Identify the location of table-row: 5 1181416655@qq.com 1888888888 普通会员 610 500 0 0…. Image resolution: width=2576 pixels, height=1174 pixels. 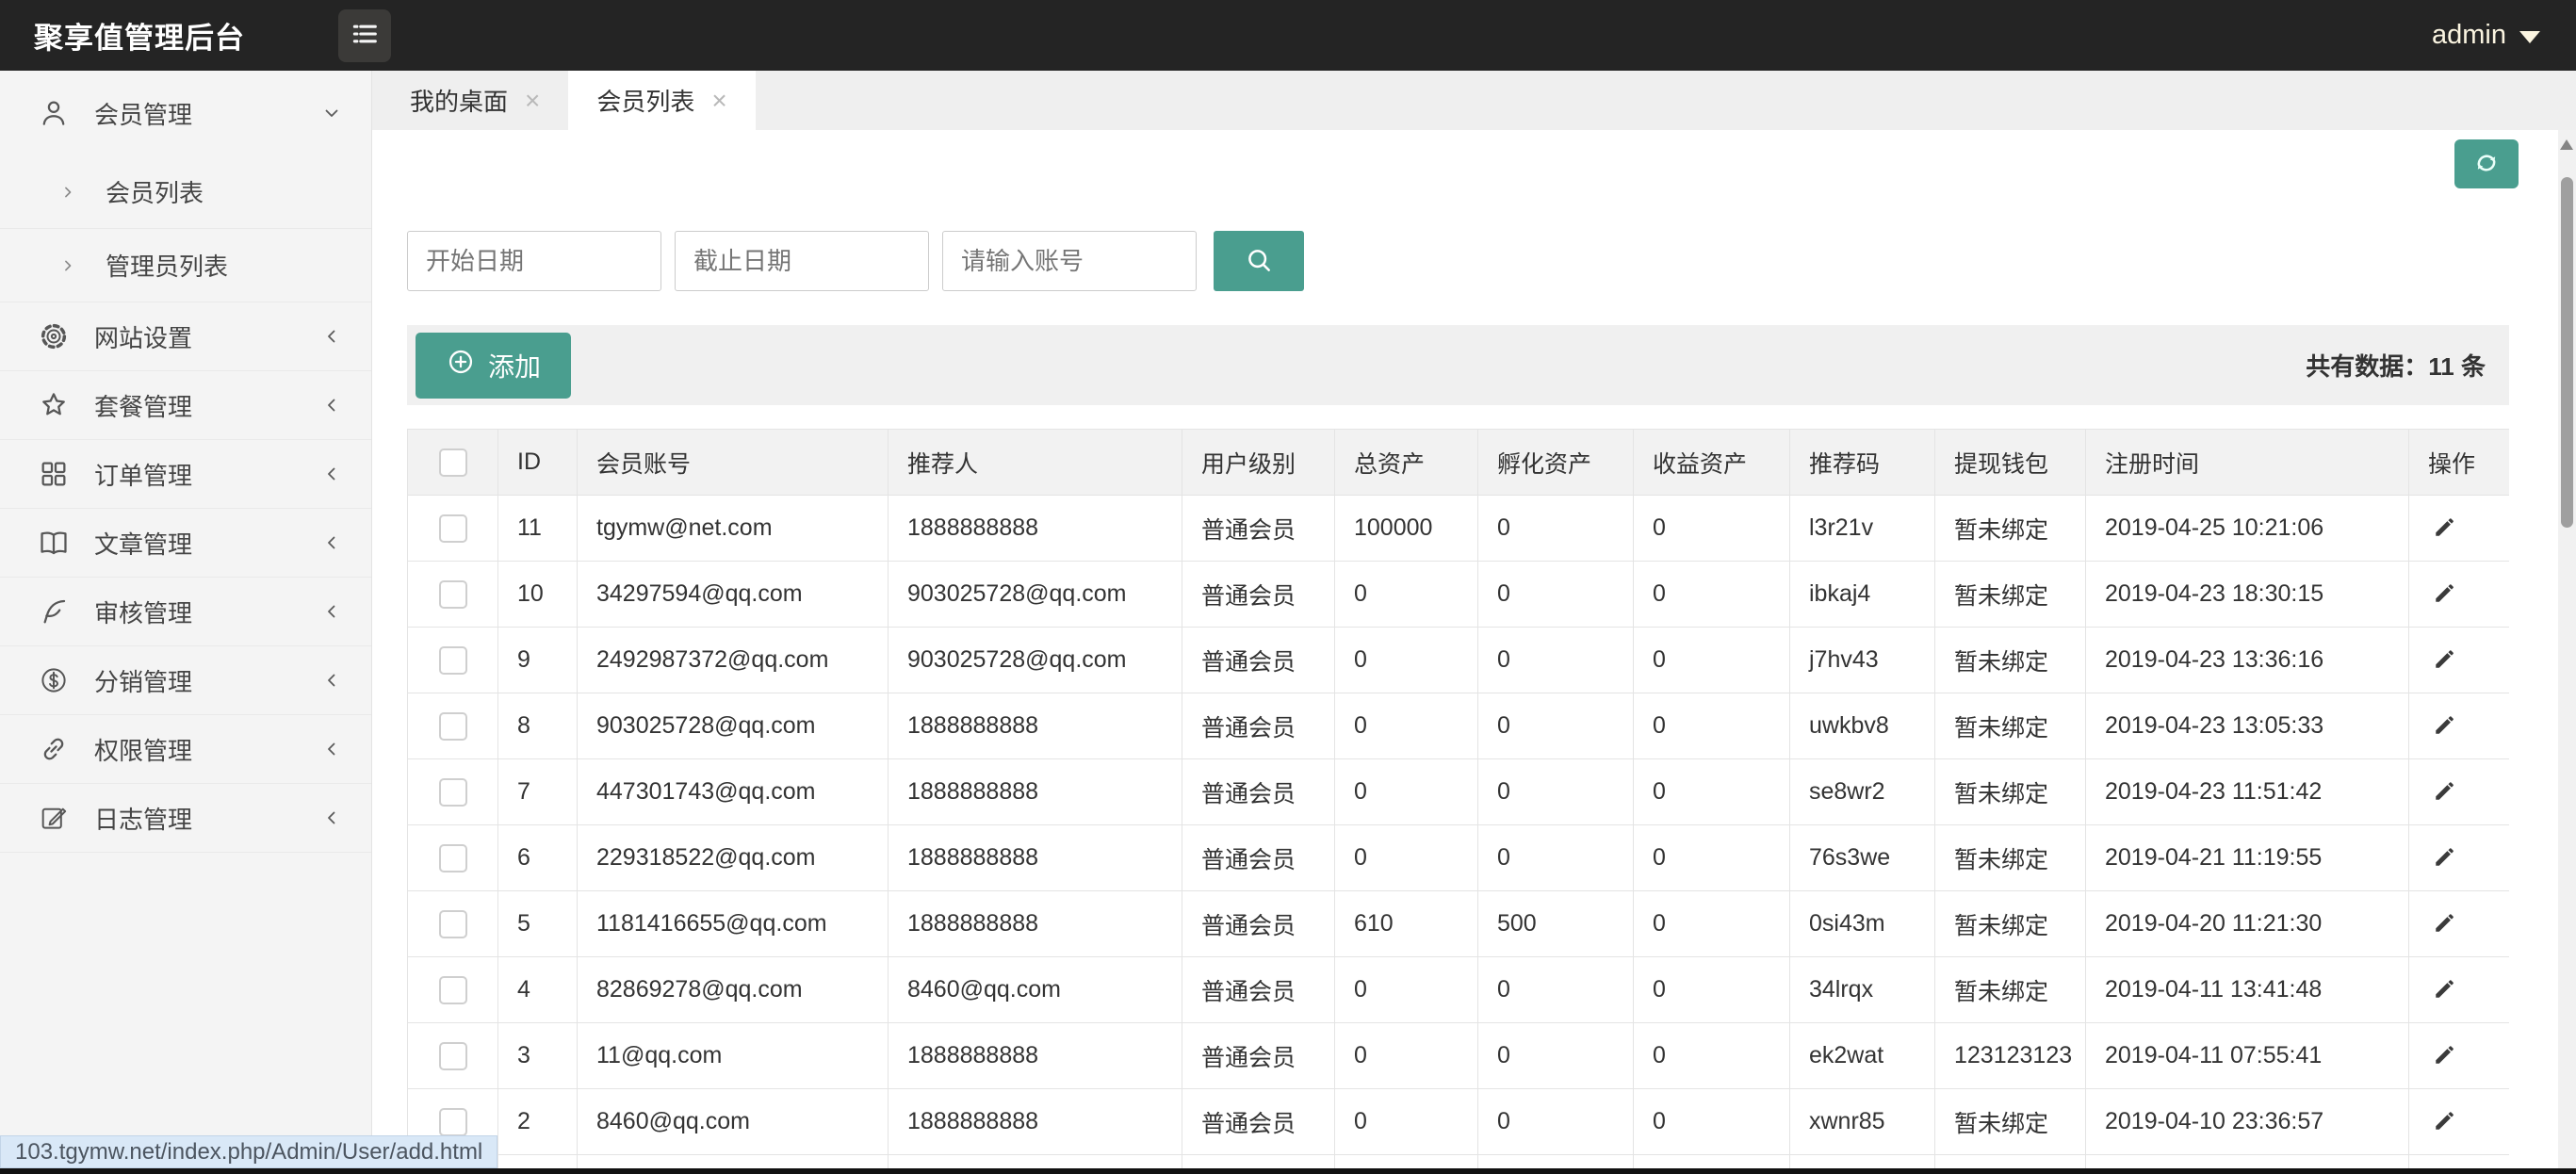
(1458, 923).